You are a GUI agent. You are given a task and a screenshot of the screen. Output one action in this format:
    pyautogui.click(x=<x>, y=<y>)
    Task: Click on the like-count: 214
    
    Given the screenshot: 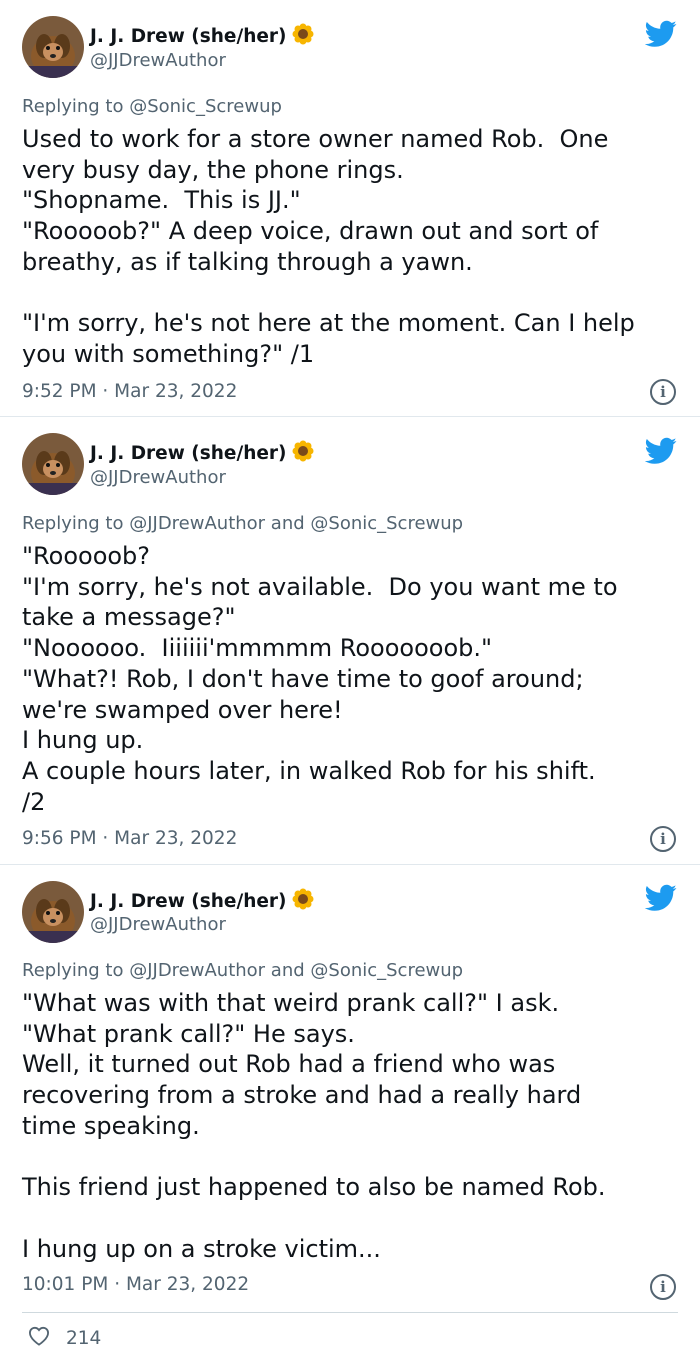 What is the action you would take?
    pyautogui.click(x=84, y=1338)
    